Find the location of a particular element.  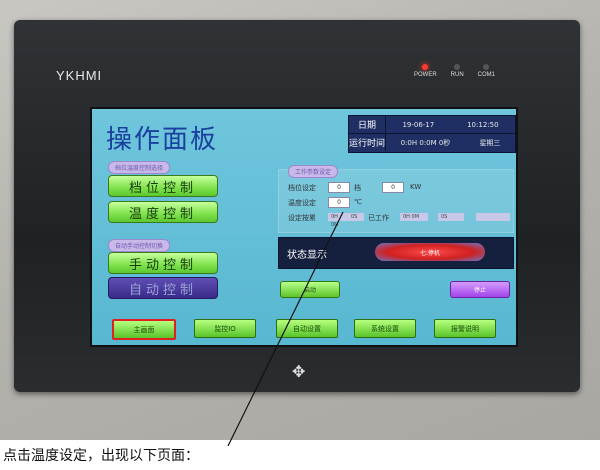

caption-text: 点击温度设定，出现以下页面： is located at coordinates (101, 456).